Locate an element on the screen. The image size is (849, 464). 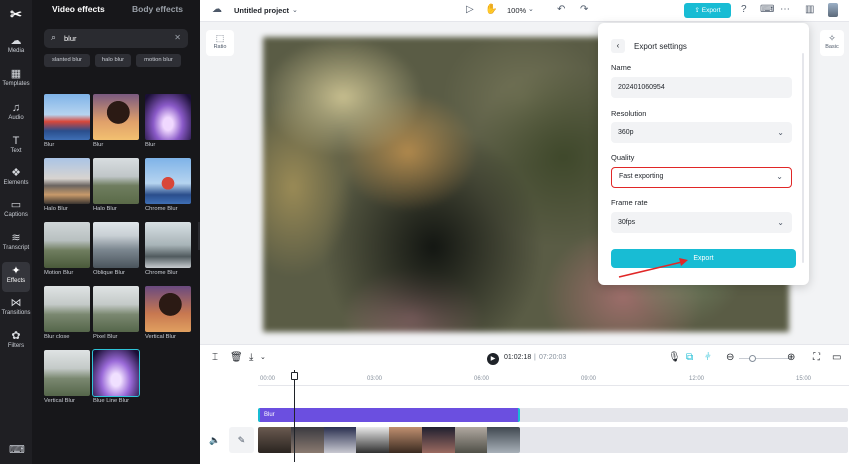
effects-search: ⌕ blur ✕ is located at coordinates (116, 38).